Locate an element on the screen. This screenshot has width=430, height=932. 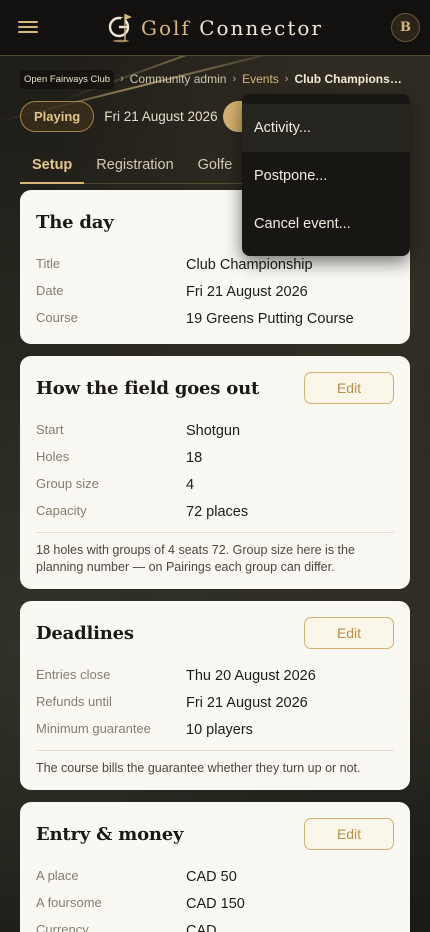
detail-label: Start is located at coordinates (50, 429).